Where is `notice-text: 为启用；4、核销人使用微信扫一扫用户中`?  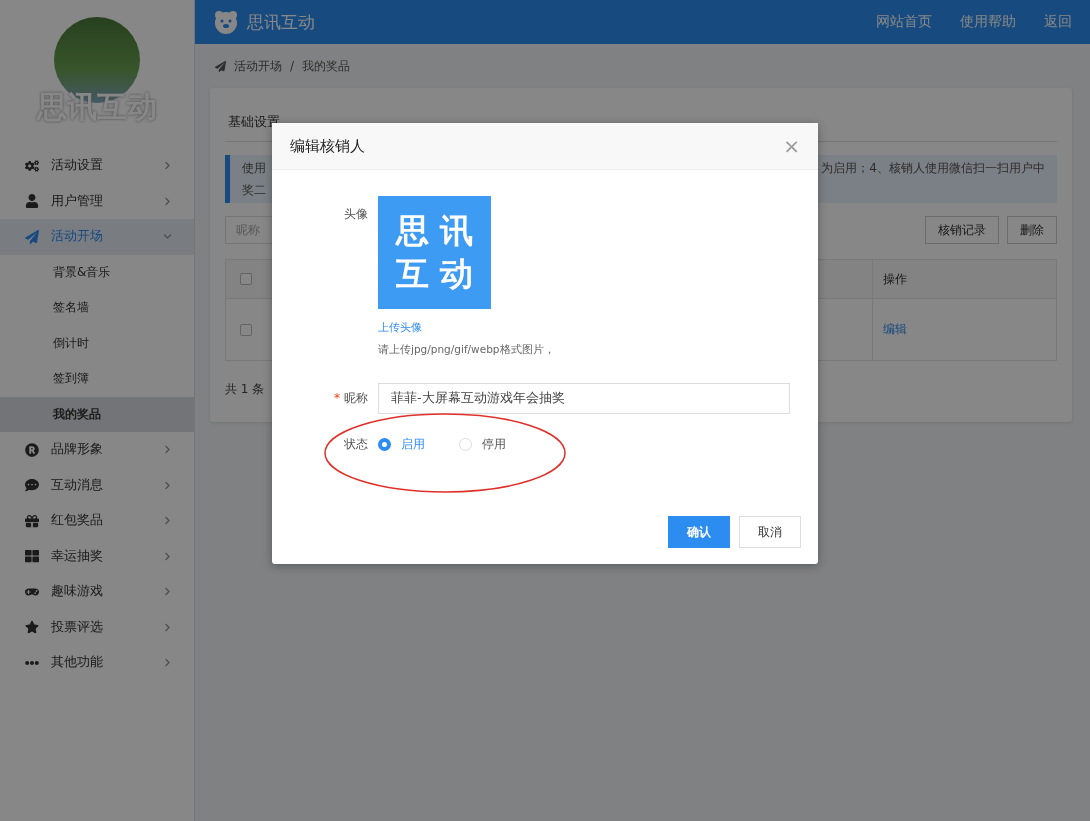 notice-text: 为启用；4、核销人使用微信扫一扫用户中 is located at coordinates (933, 168).